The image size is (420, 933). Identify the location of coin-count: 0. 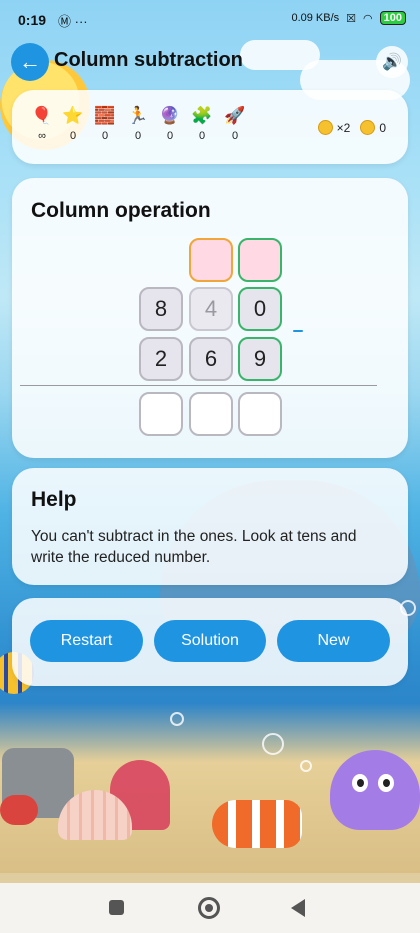
(382, 127).